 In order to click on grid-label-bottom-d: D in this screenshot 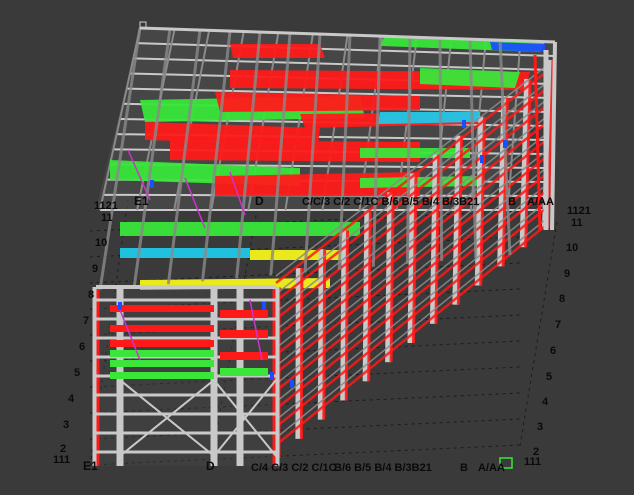, I will do `click(210, 466)`.